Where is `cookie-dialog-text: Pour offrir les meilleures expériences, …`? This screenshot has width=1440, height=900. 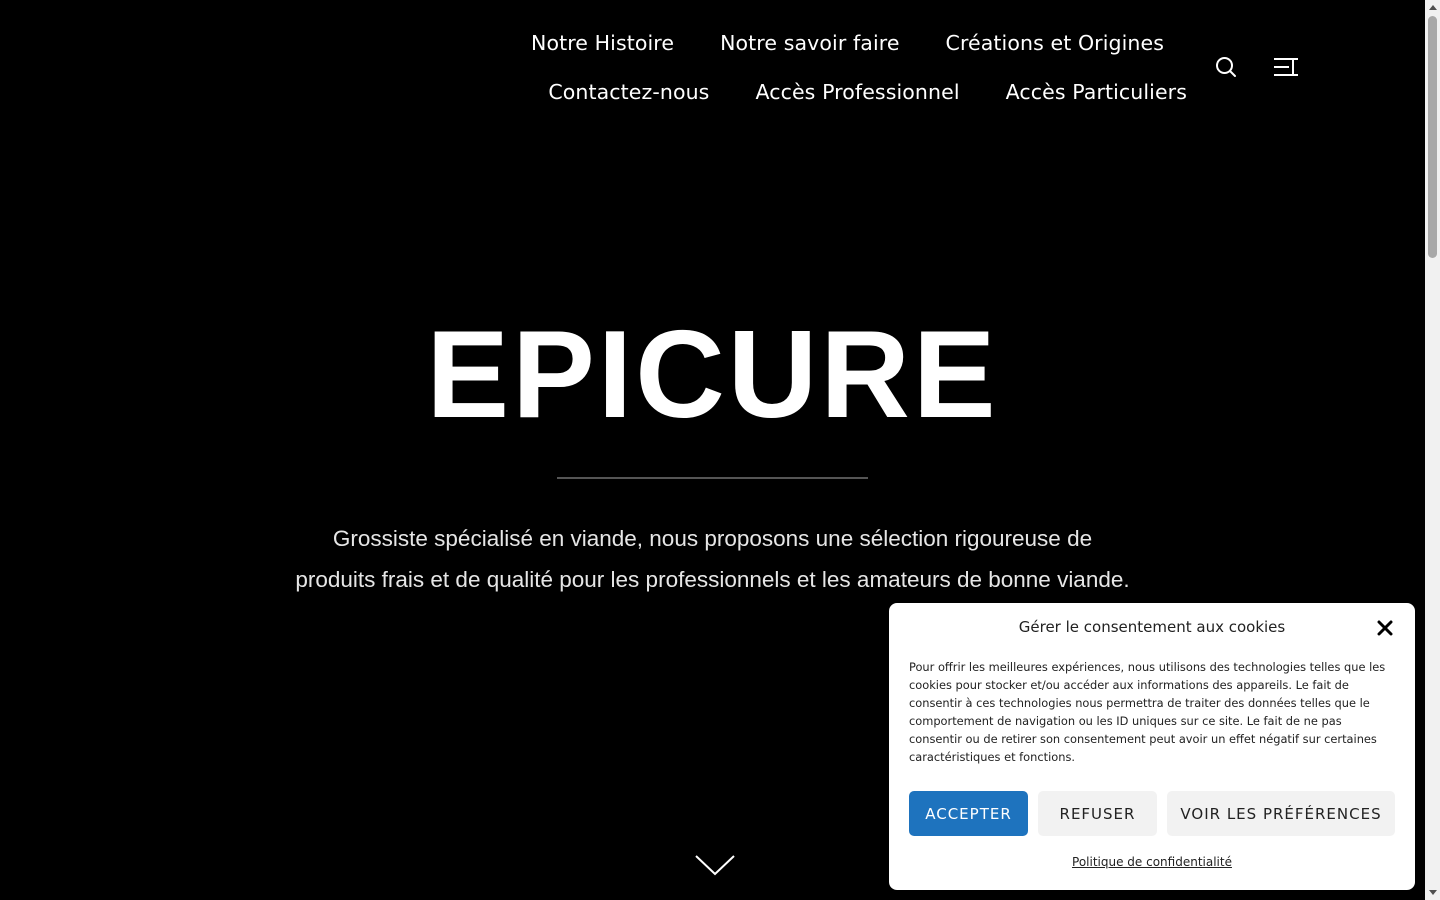
cookie-dialog-text: Pour offrir les meilleures expériences, … is located at coordinates (1147, 712).